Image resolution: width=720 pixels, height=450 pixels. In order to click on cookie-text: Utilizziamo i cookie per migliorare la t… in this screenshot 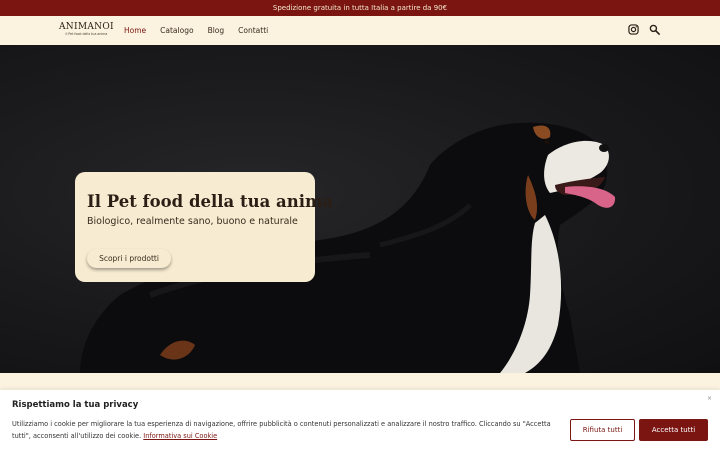, I will do `click(284, 430)`.